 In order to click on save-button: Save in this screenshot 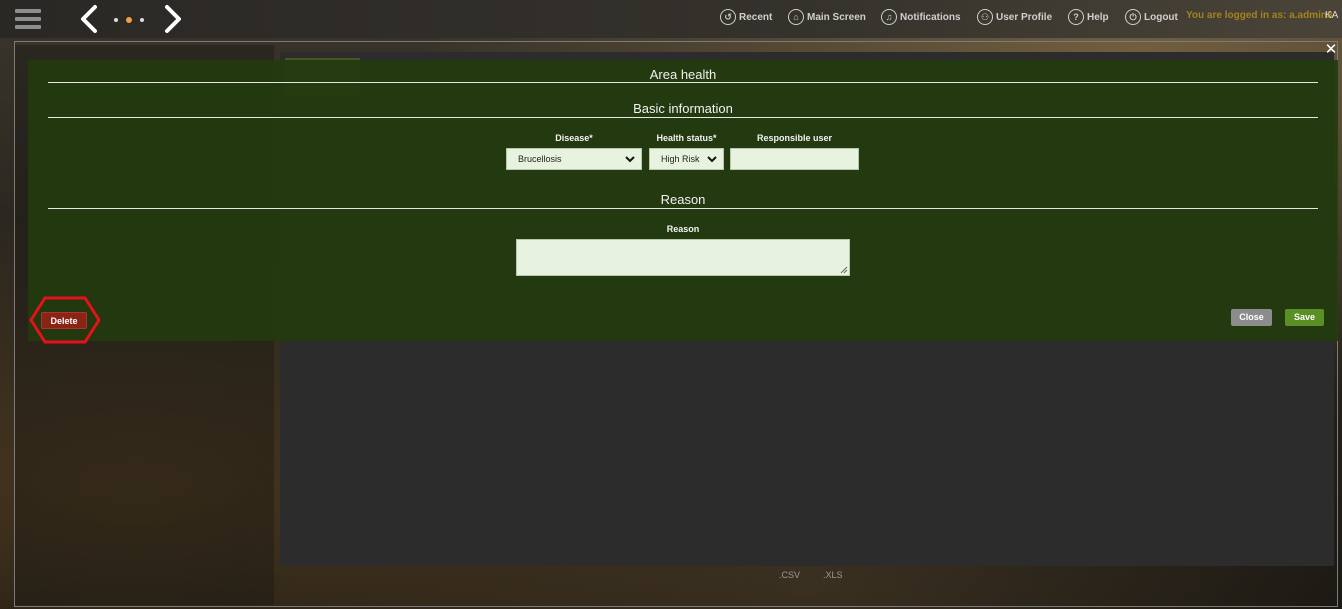, I will do `click(1304, 317)`.